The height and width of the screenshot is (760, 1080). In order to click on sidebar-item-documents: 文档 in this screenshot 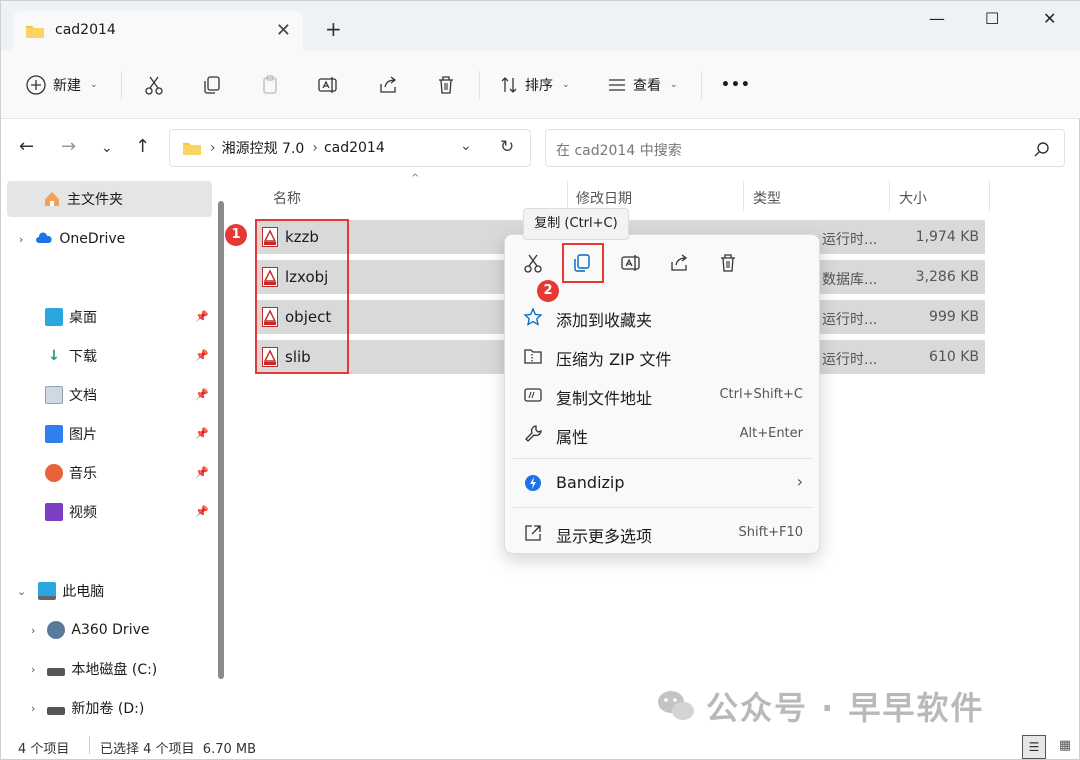, I will do `click(71, 395)`.